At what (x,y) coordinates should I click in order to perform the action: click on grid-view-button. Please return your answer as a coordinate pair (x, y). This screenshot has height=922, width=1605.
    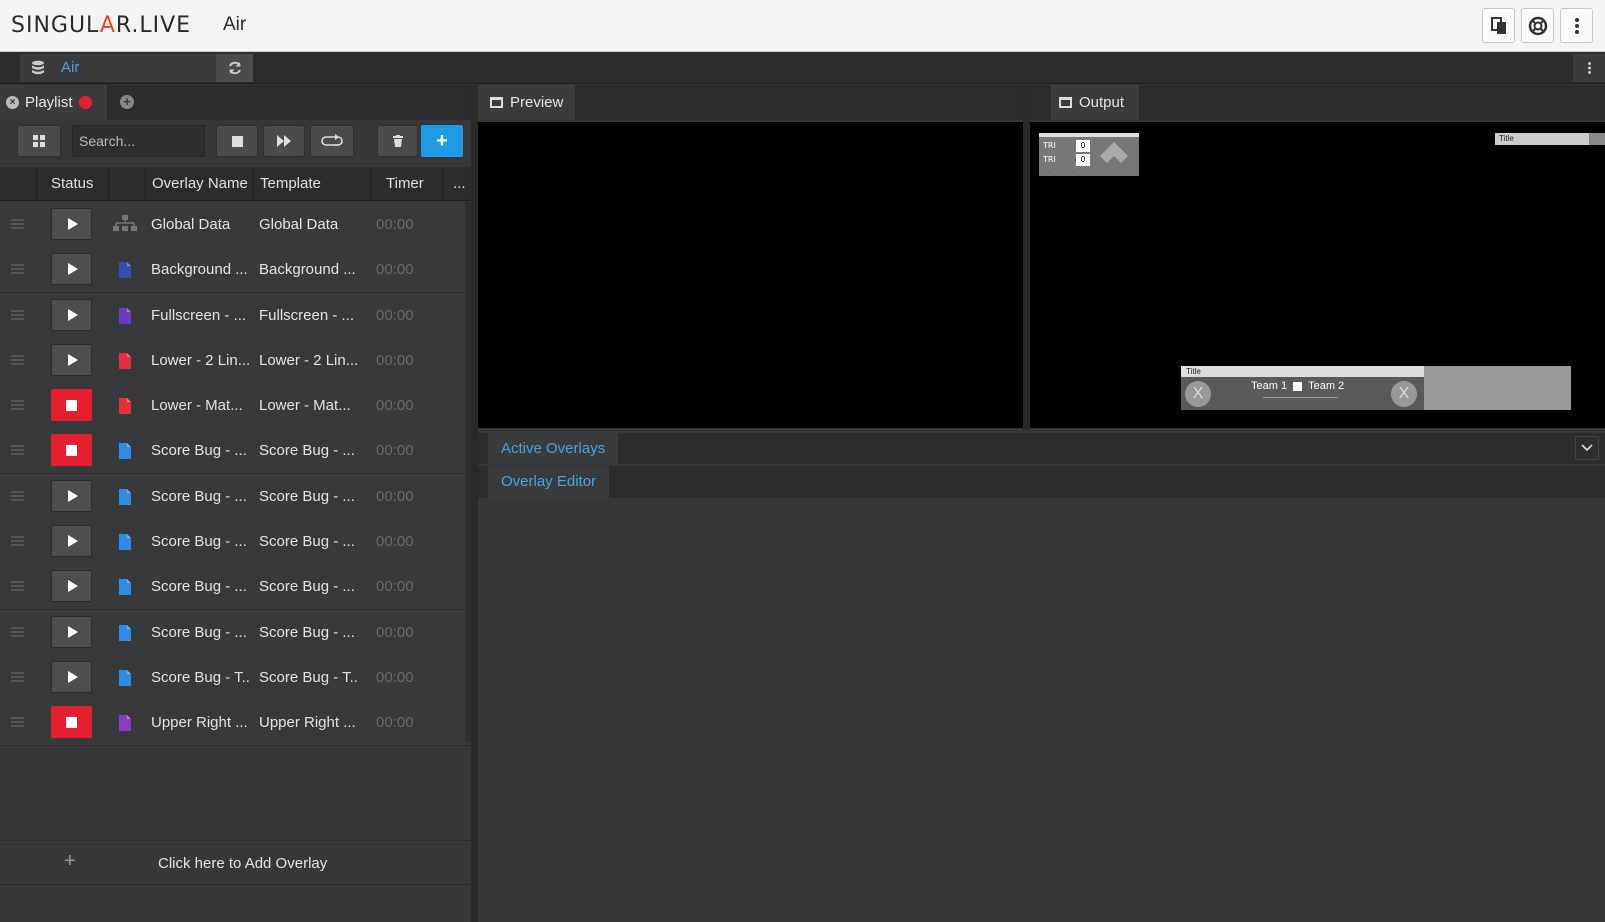
    Looking at the image, I should click on (39, 141).